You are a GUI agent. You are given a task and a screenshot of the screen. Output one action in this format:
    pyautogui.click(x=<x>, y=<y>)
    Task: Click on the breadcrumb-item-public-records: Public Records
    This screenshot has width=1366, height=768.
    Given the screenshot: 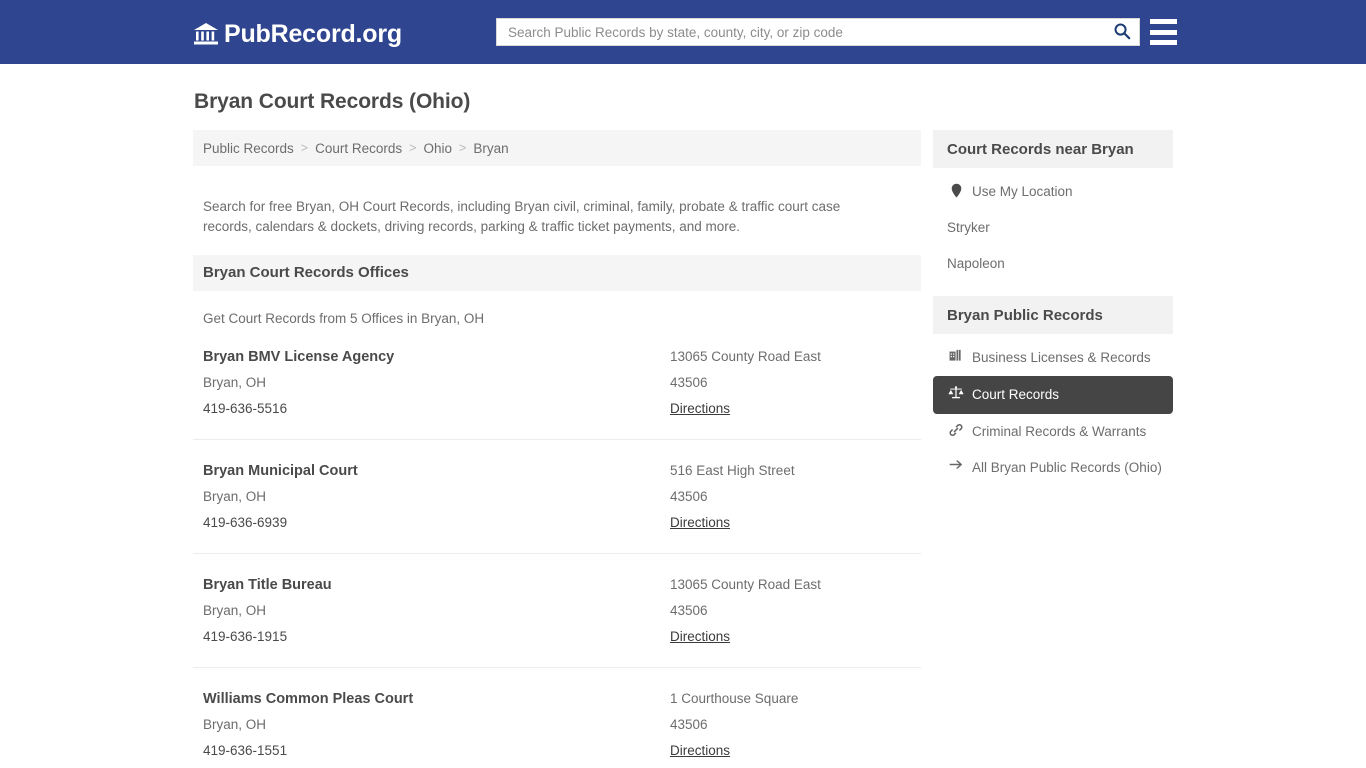 What is the action you would take?
    pyautogui.click(x=248, y=148)
    